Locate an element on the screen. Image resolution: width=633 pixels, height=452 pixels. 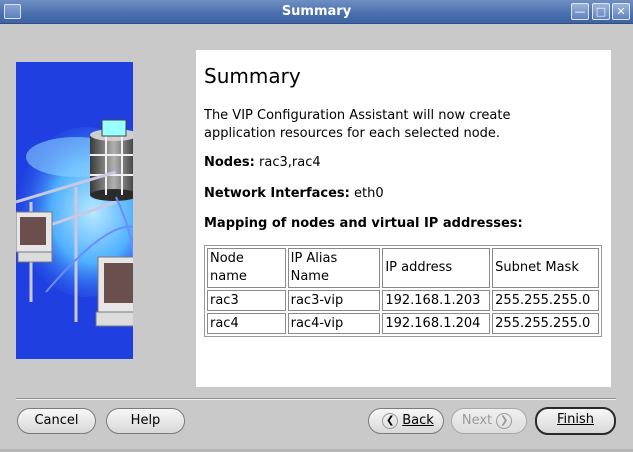
chevron-right-icon: ❯ is located at coordinates (504, 420).